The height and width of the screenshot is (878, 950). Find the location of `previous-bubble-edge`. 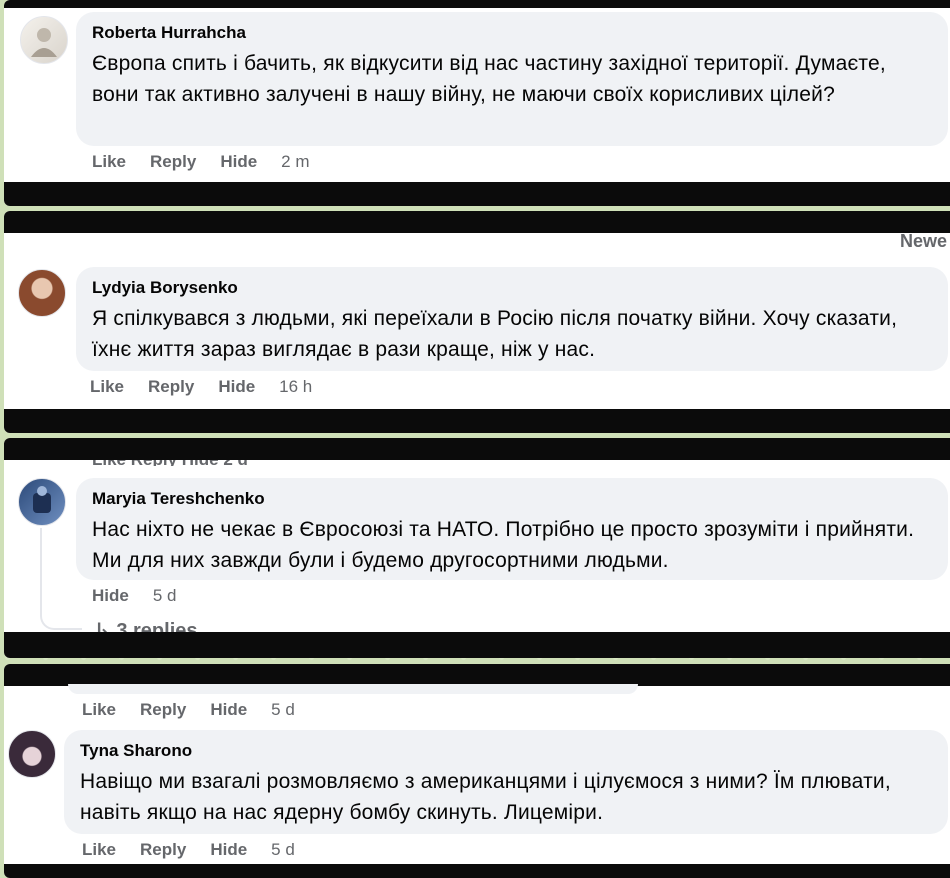

previous-bubble-edge is located at coordinates (353, 689).